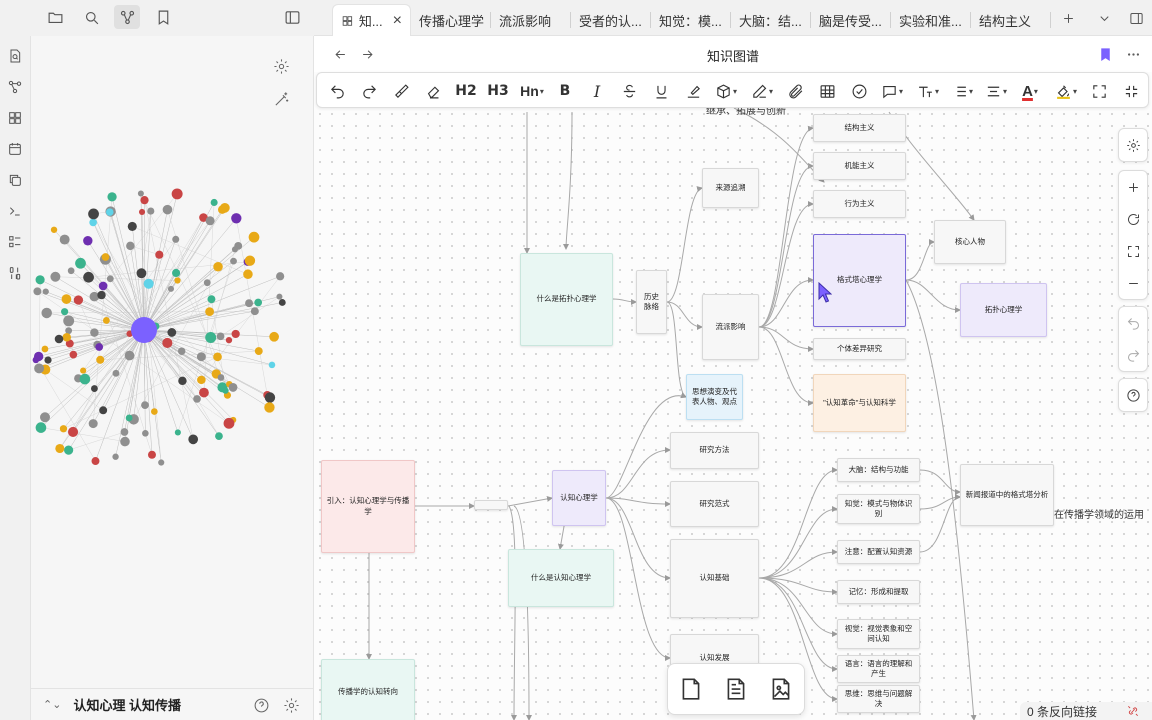 This screenshot has height=720, width=1152. What do you see at coordinates (1062, 711) in the screenshot?
I see `backlinks-count: 0 条反向链接` at bounding box center [1062, 711].